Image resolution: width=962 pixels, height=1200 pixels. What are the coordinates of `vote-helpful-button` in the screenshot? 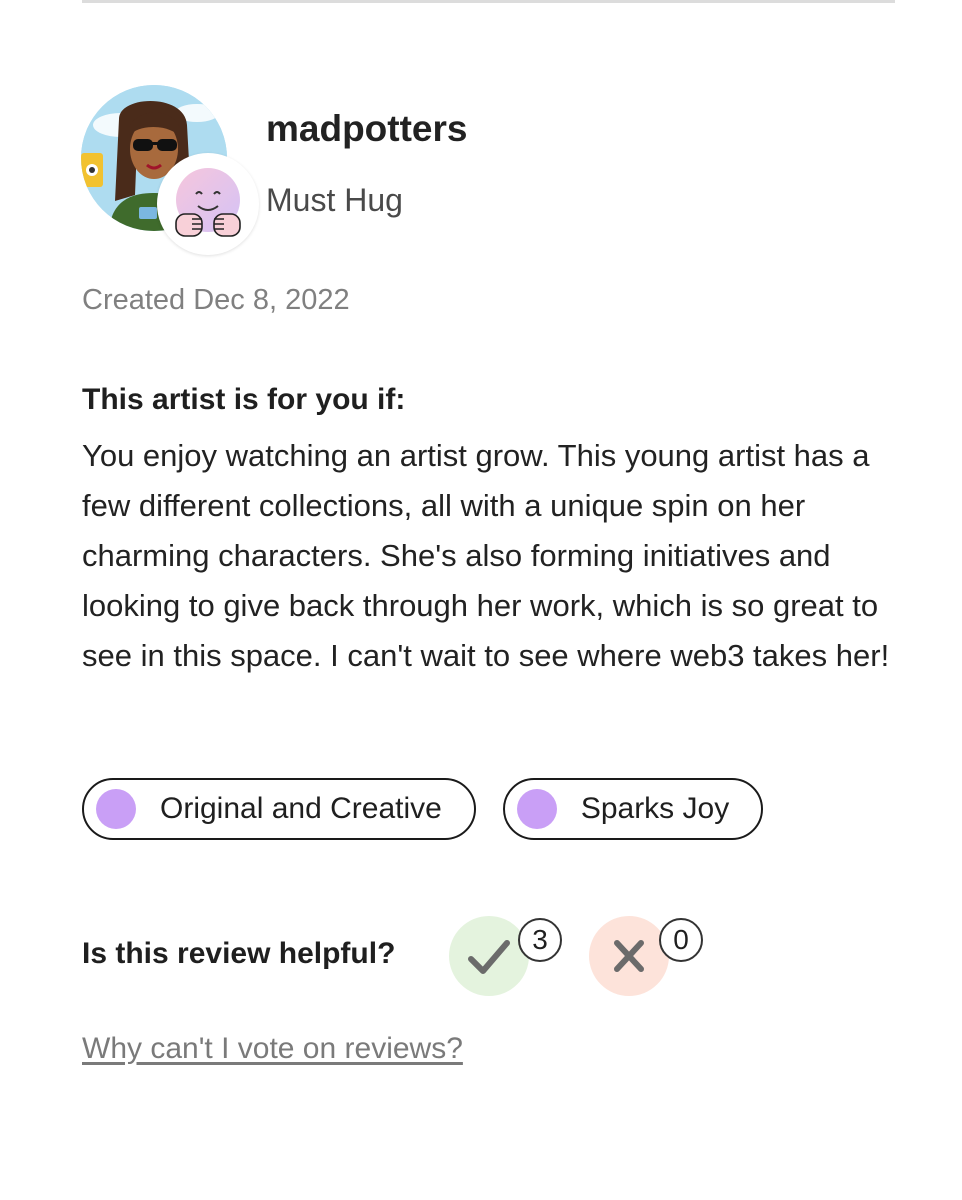 It's located at (489, 956).